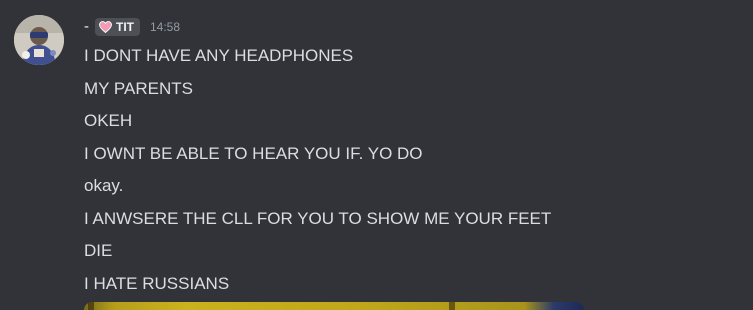 Image resolution: width=753 pixels, height=310 pixels. Describe the element at coordinates (317, 56) in the screenshot. I see `message-text: I DONT HAVE ANY HEADPHONES` at that location.